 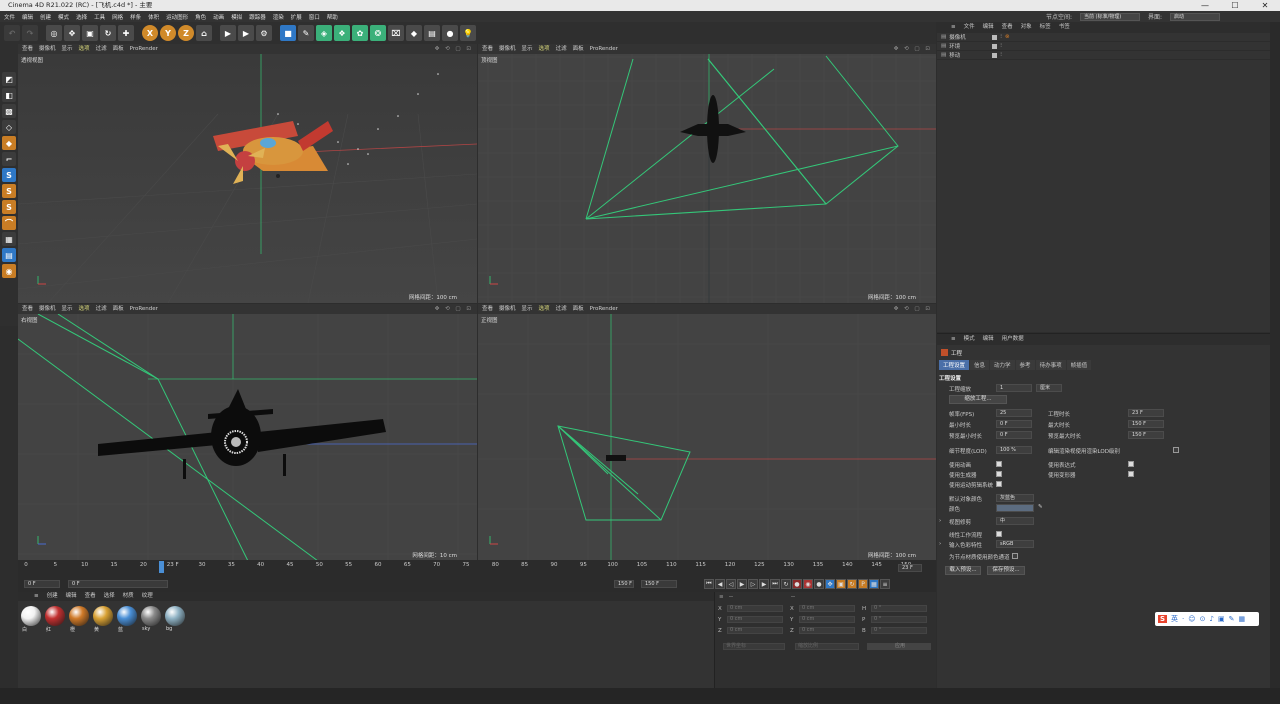 What do you see at coordinates (288, 33) in the screenshot?
I see `cube-icon: ■` at bounding box center [288, 33].